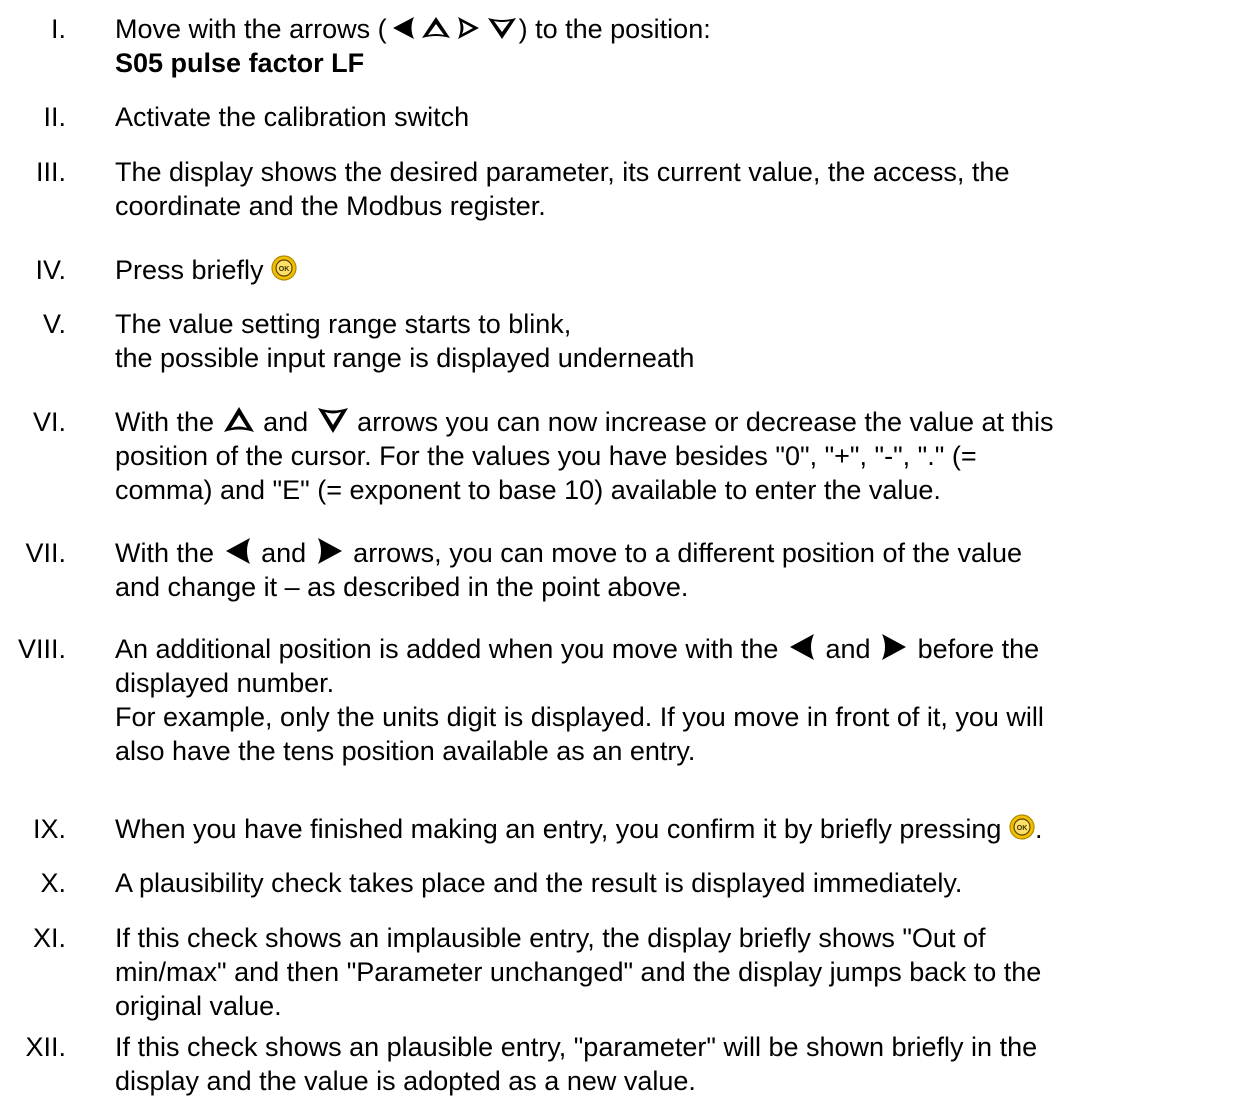 The image size is (1240, 1104). What do you see at coordinates (292, 117) in the screenshot?
I see `step-text: Activate the calibration switch` at bounding box center [292, 117].